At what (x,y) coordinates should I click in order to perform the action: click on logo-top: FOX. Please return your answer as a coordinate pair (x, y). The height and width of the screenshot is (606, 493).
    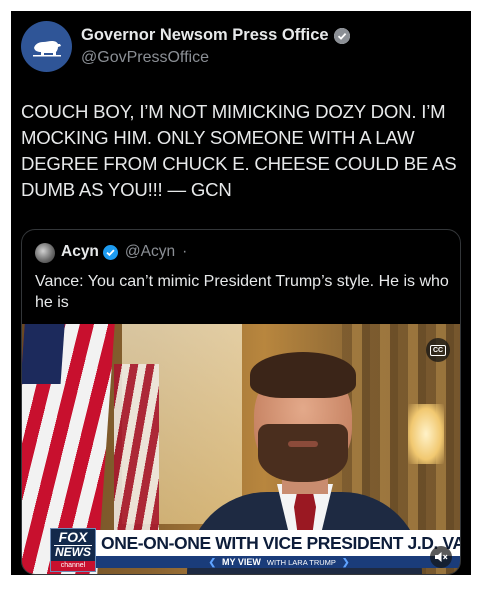
    Looking at the image, I should click on (73, 537).